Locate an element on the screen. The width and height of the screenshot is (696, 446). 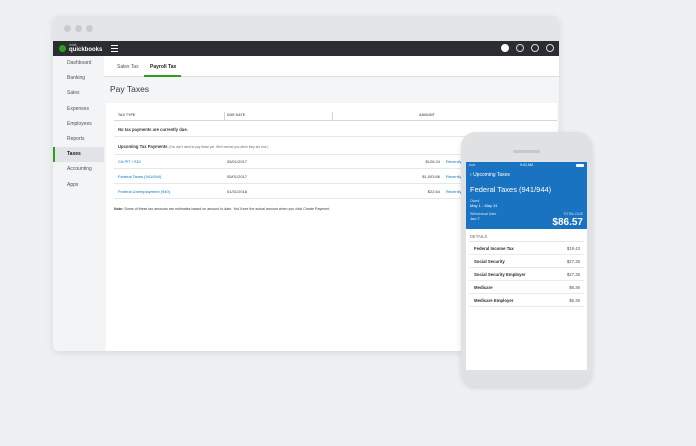
header-due-date: DUE DATE is located at coordinates (236, 115).